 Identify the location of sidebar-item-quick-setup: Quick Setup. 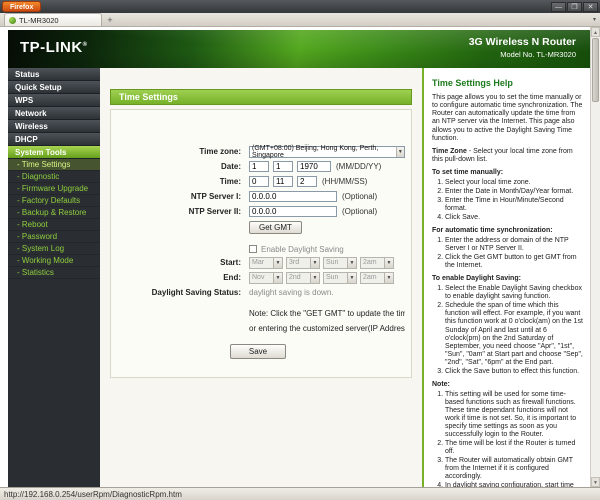
(54, 87).